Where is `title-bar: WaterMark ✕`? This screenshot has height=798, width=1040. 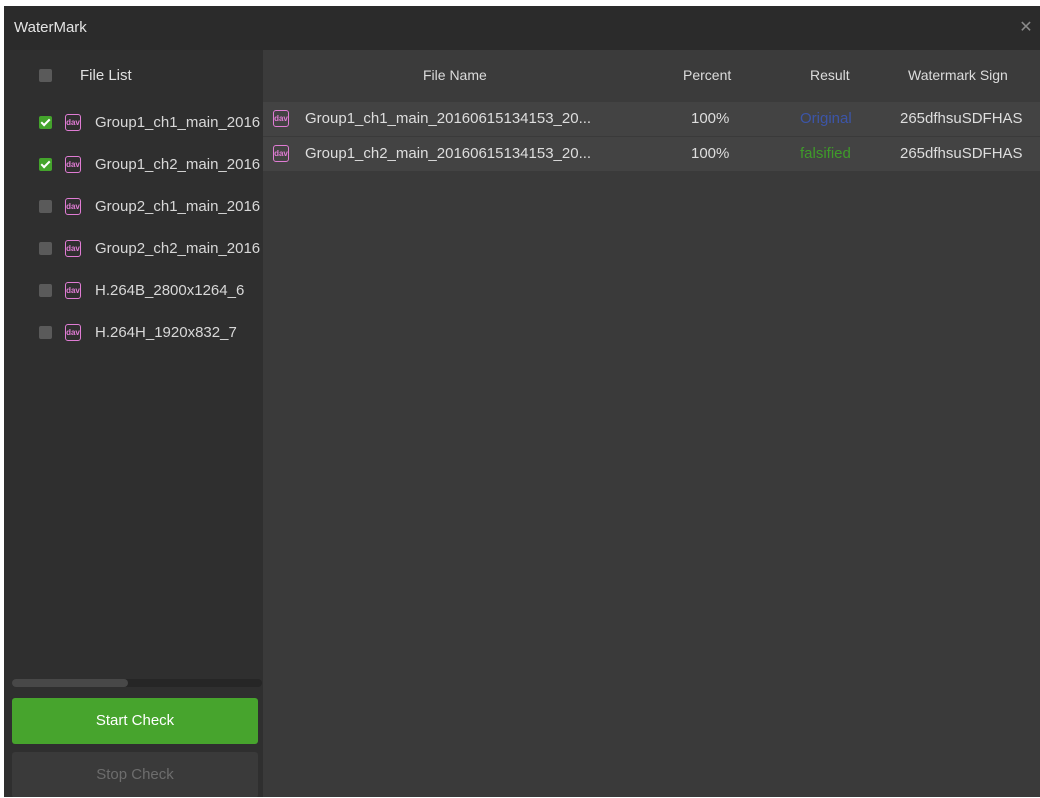
title-bar: WaterMark ✕ is located at coordinates (522, 28).